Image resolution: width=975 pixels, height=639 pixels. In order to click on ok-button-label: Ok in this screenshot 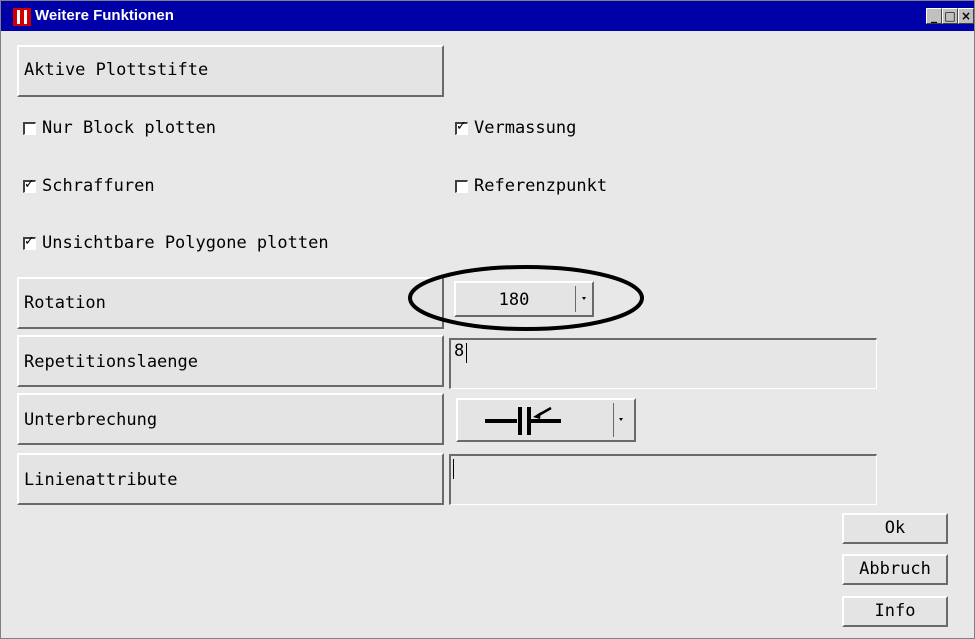, I will do `click(895, 528)`.